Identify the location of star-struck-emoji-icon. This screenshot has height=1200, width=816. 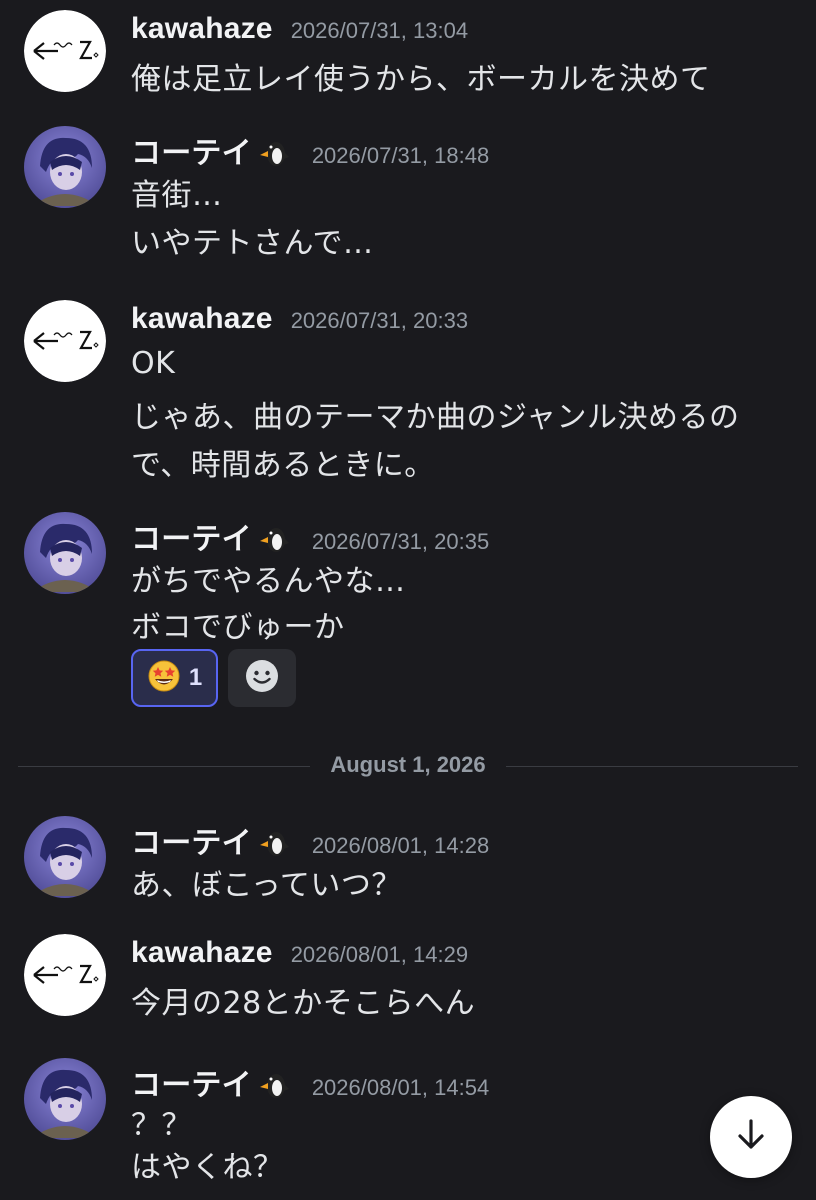
(164, 678).